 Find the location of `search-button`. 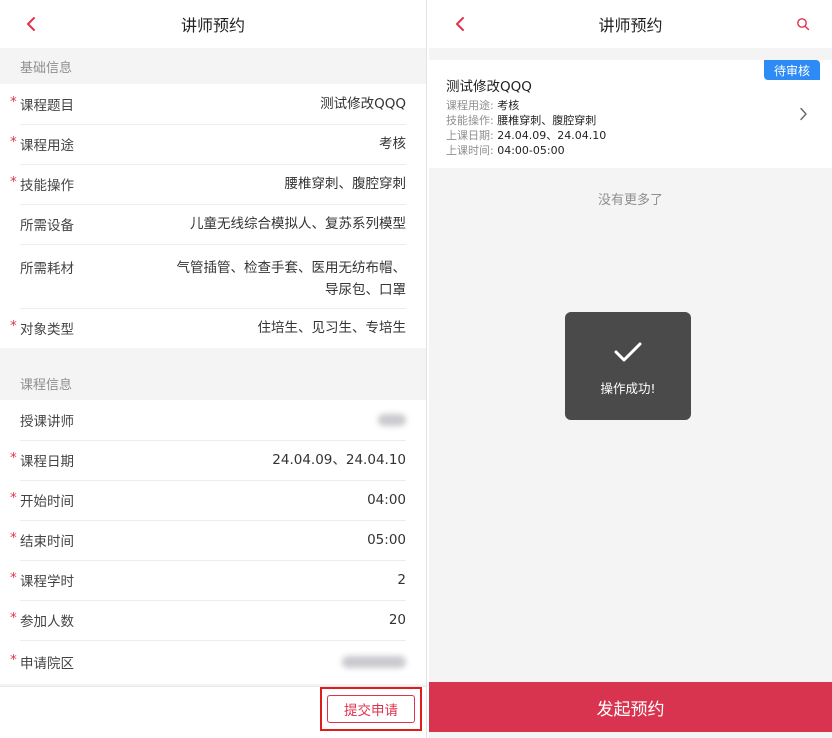

search-button is located at coordinates (803, 24).